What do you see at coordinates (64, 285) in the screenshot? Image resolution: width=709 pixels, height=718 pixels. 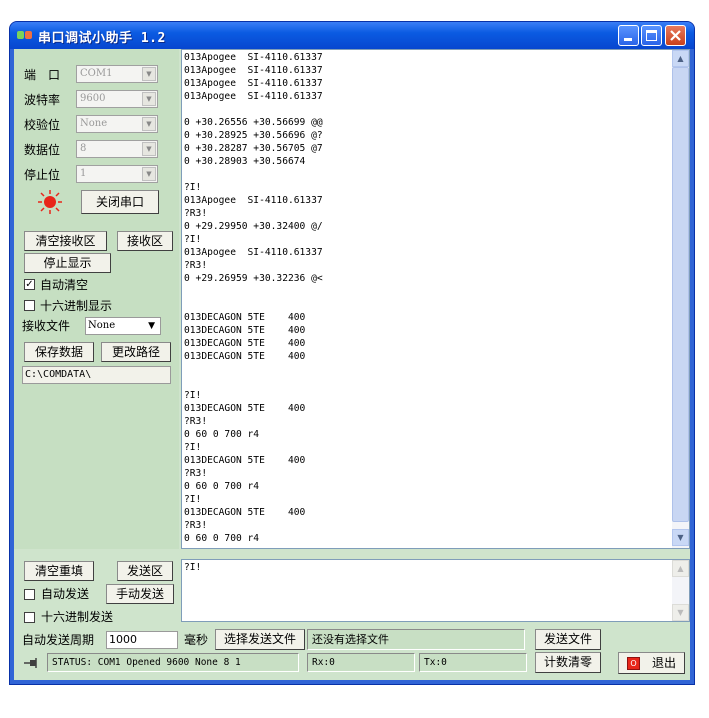 I see `auto-clear-label: 自动清空` at bounding box center [64, 285].